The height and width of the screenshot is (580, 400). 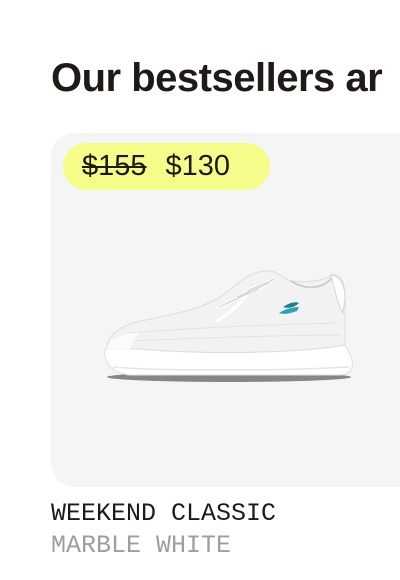 What do you see at coordinates (163, 514) in the screenshot?
I see `product-name: WEEKEND CLASSIC` at bounding box center [163, 514].